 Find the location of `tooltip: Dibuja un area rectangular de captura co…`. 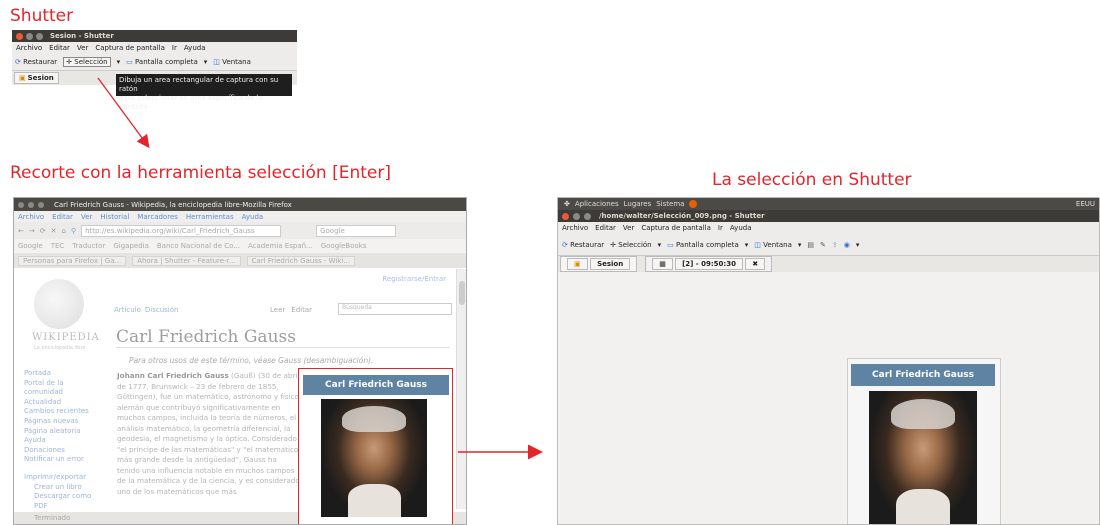

tooltip: Dibuja un area rectangular de captura co… is located at coordinates (204, 92).